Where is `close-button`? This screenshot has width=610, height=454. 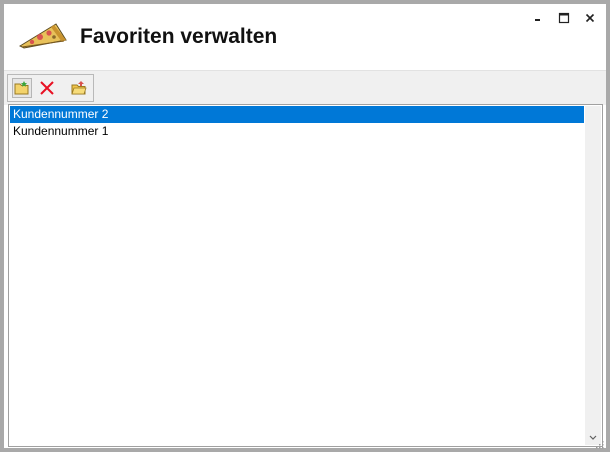 close-button is located at coordinates (590, 18).